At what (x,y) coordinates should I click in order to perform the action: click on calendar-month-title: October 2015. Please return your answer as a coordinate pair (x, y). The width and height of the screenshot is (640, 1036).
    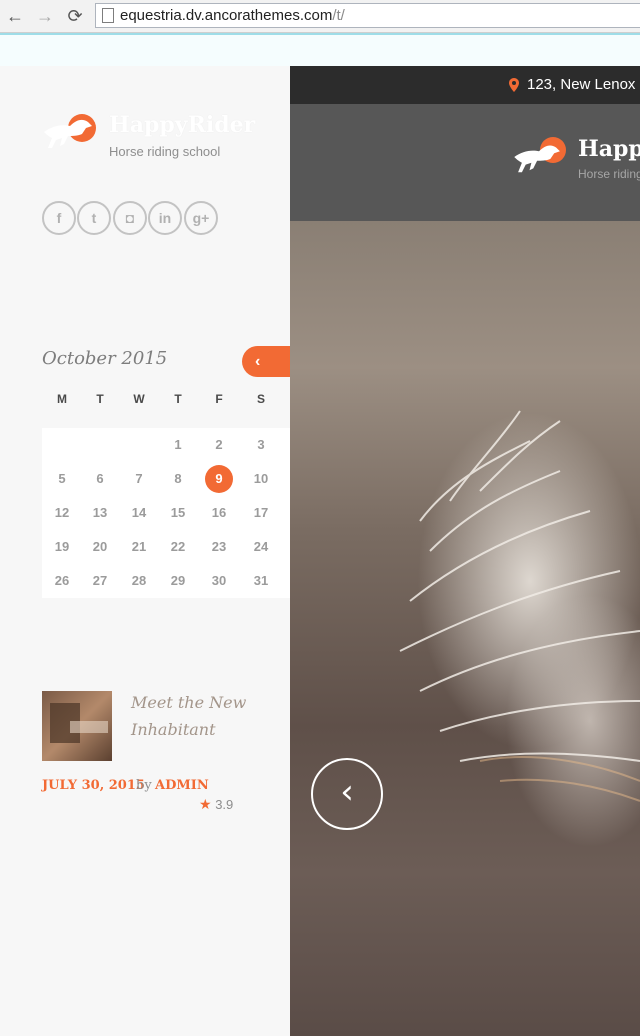
    Looking at the image, I should click on (105, 358).